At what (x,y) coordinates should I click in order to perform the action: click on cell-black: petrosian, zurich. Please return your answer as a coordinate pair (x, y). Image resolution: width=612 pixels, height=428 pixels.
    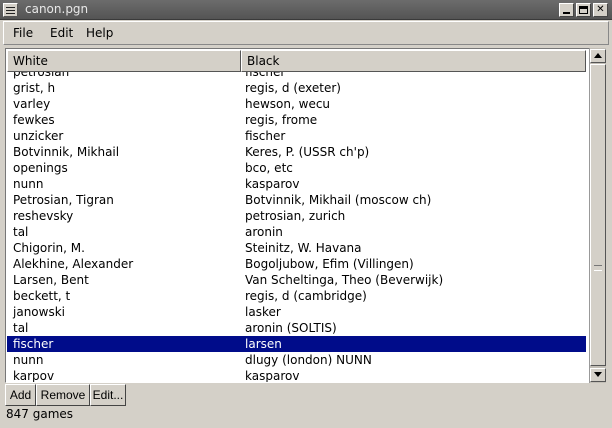
    Looking at the image, I should click on (295, 216).